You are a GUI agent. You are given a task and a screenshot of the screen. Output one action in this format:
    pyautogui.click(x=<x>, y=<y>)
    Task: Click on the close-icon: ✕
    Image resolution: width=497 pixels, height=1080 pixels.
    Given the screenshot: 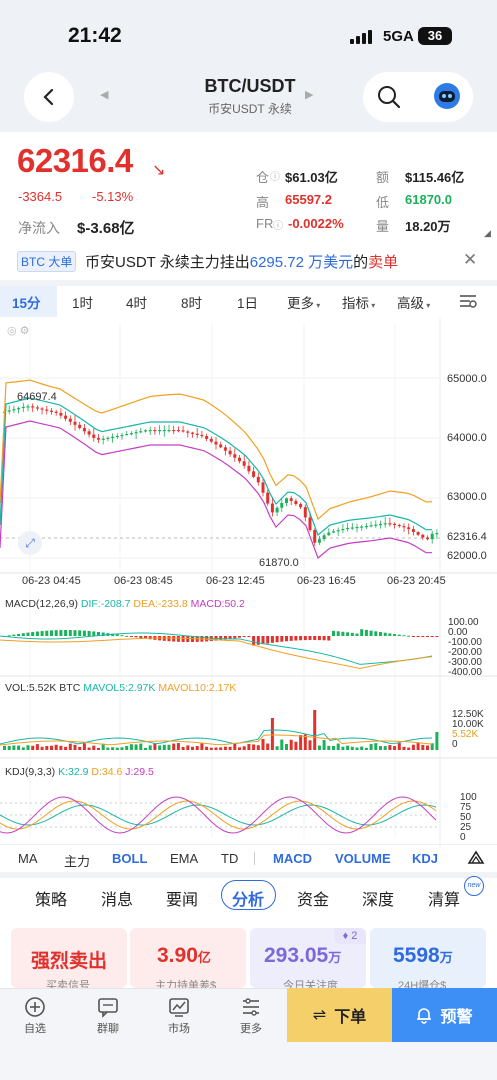 What is the action you would take?
    pyautogui.click(x=470, y=260)
    